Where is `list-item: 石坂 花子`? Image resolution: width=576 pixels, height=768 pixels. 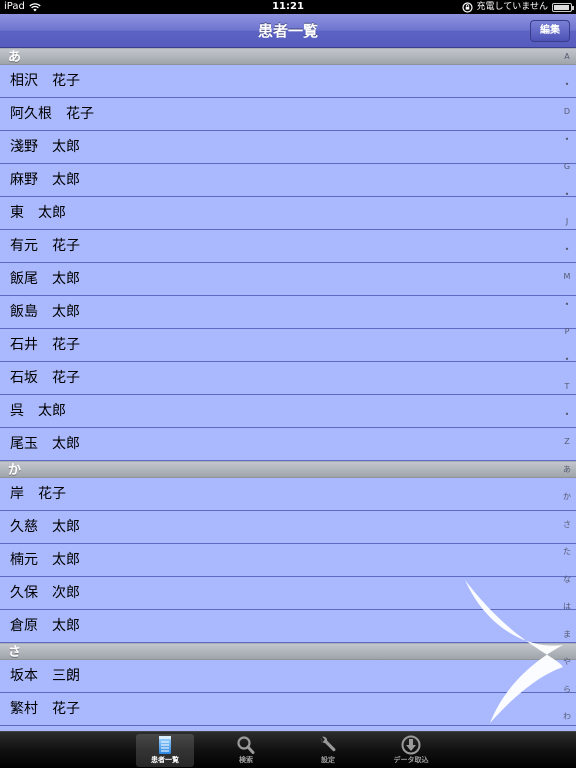 list-item: 石坂 花子 is located at coordinates (288, 378).